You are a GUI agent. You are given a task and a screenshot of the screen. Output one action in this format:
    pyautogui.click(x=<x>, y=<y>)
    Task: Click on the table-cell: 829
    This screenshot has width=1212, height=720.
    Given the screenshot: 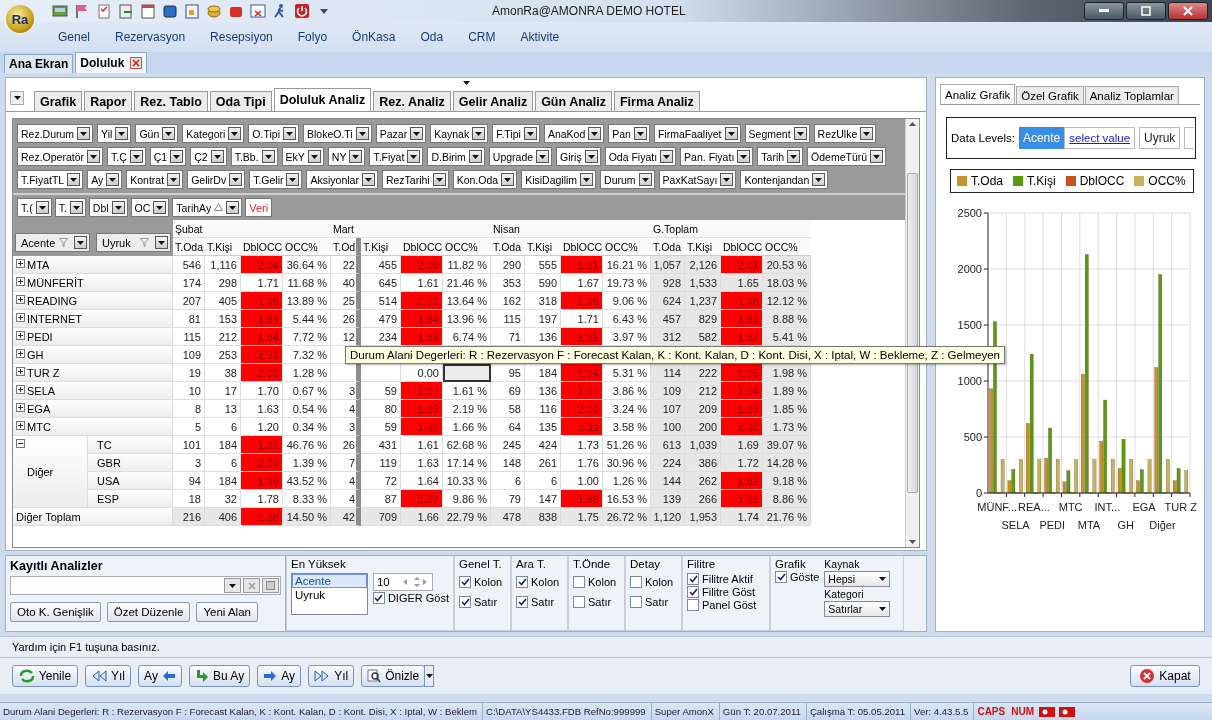 What is the action you would take?
    pyautogui.click(x=703, y=319)
    